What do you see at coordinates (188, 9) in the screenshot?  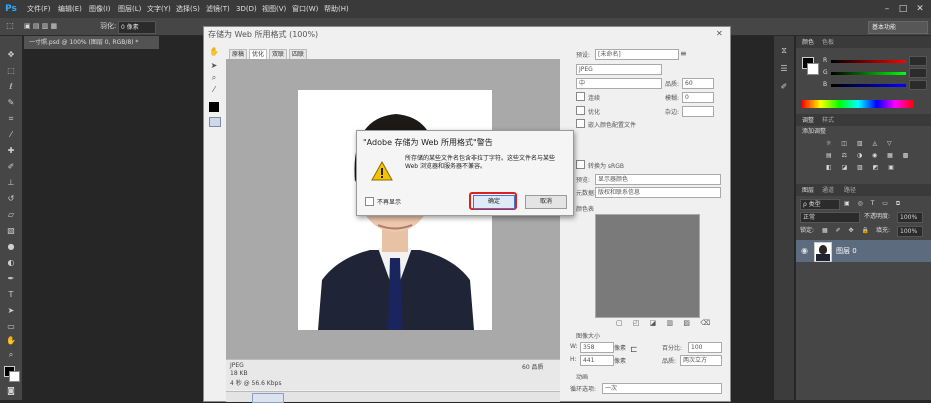 I see `menu-select: 选择(S)` at bounding box center [188, 9].